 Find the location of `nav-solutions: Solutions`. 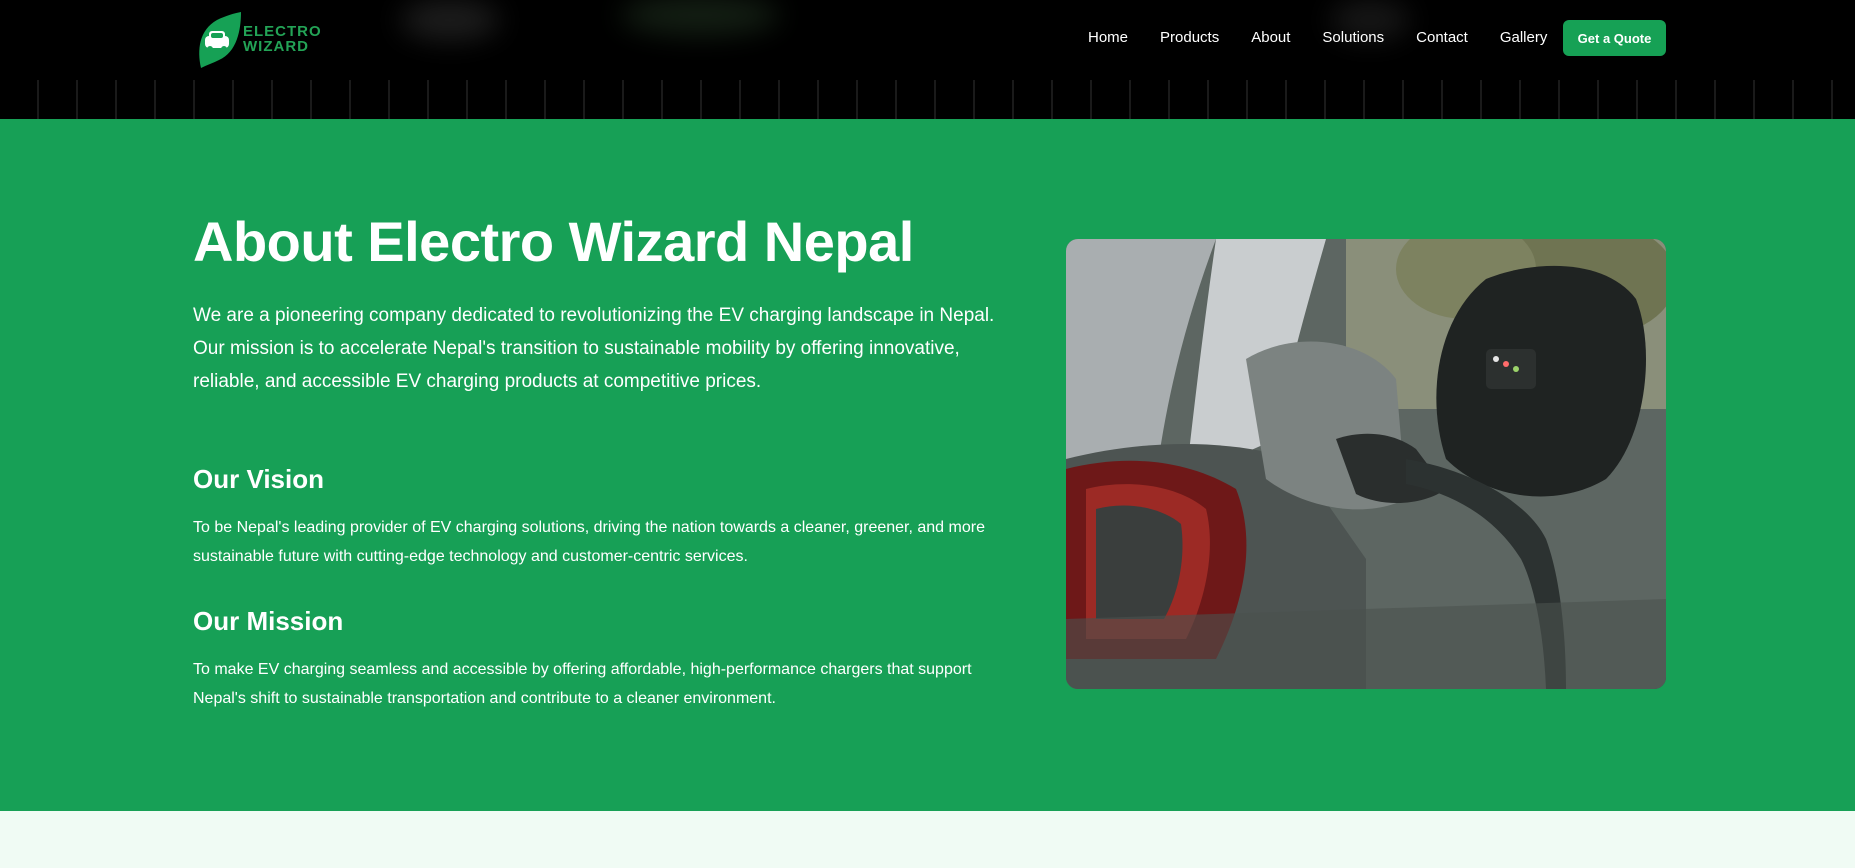

nav-solutions: Solutions is located at coordinates (1353, 38).